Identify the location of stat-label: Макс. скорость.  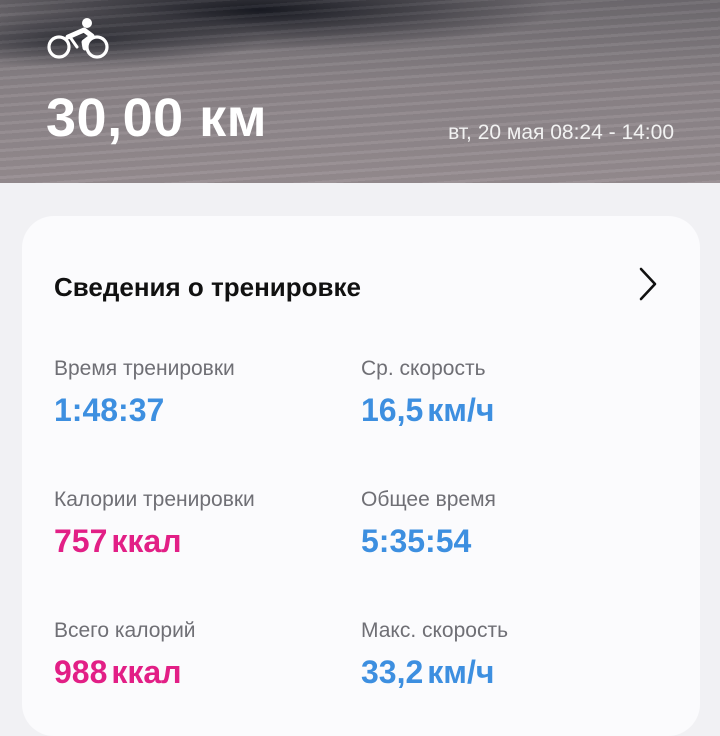
(435, 630).